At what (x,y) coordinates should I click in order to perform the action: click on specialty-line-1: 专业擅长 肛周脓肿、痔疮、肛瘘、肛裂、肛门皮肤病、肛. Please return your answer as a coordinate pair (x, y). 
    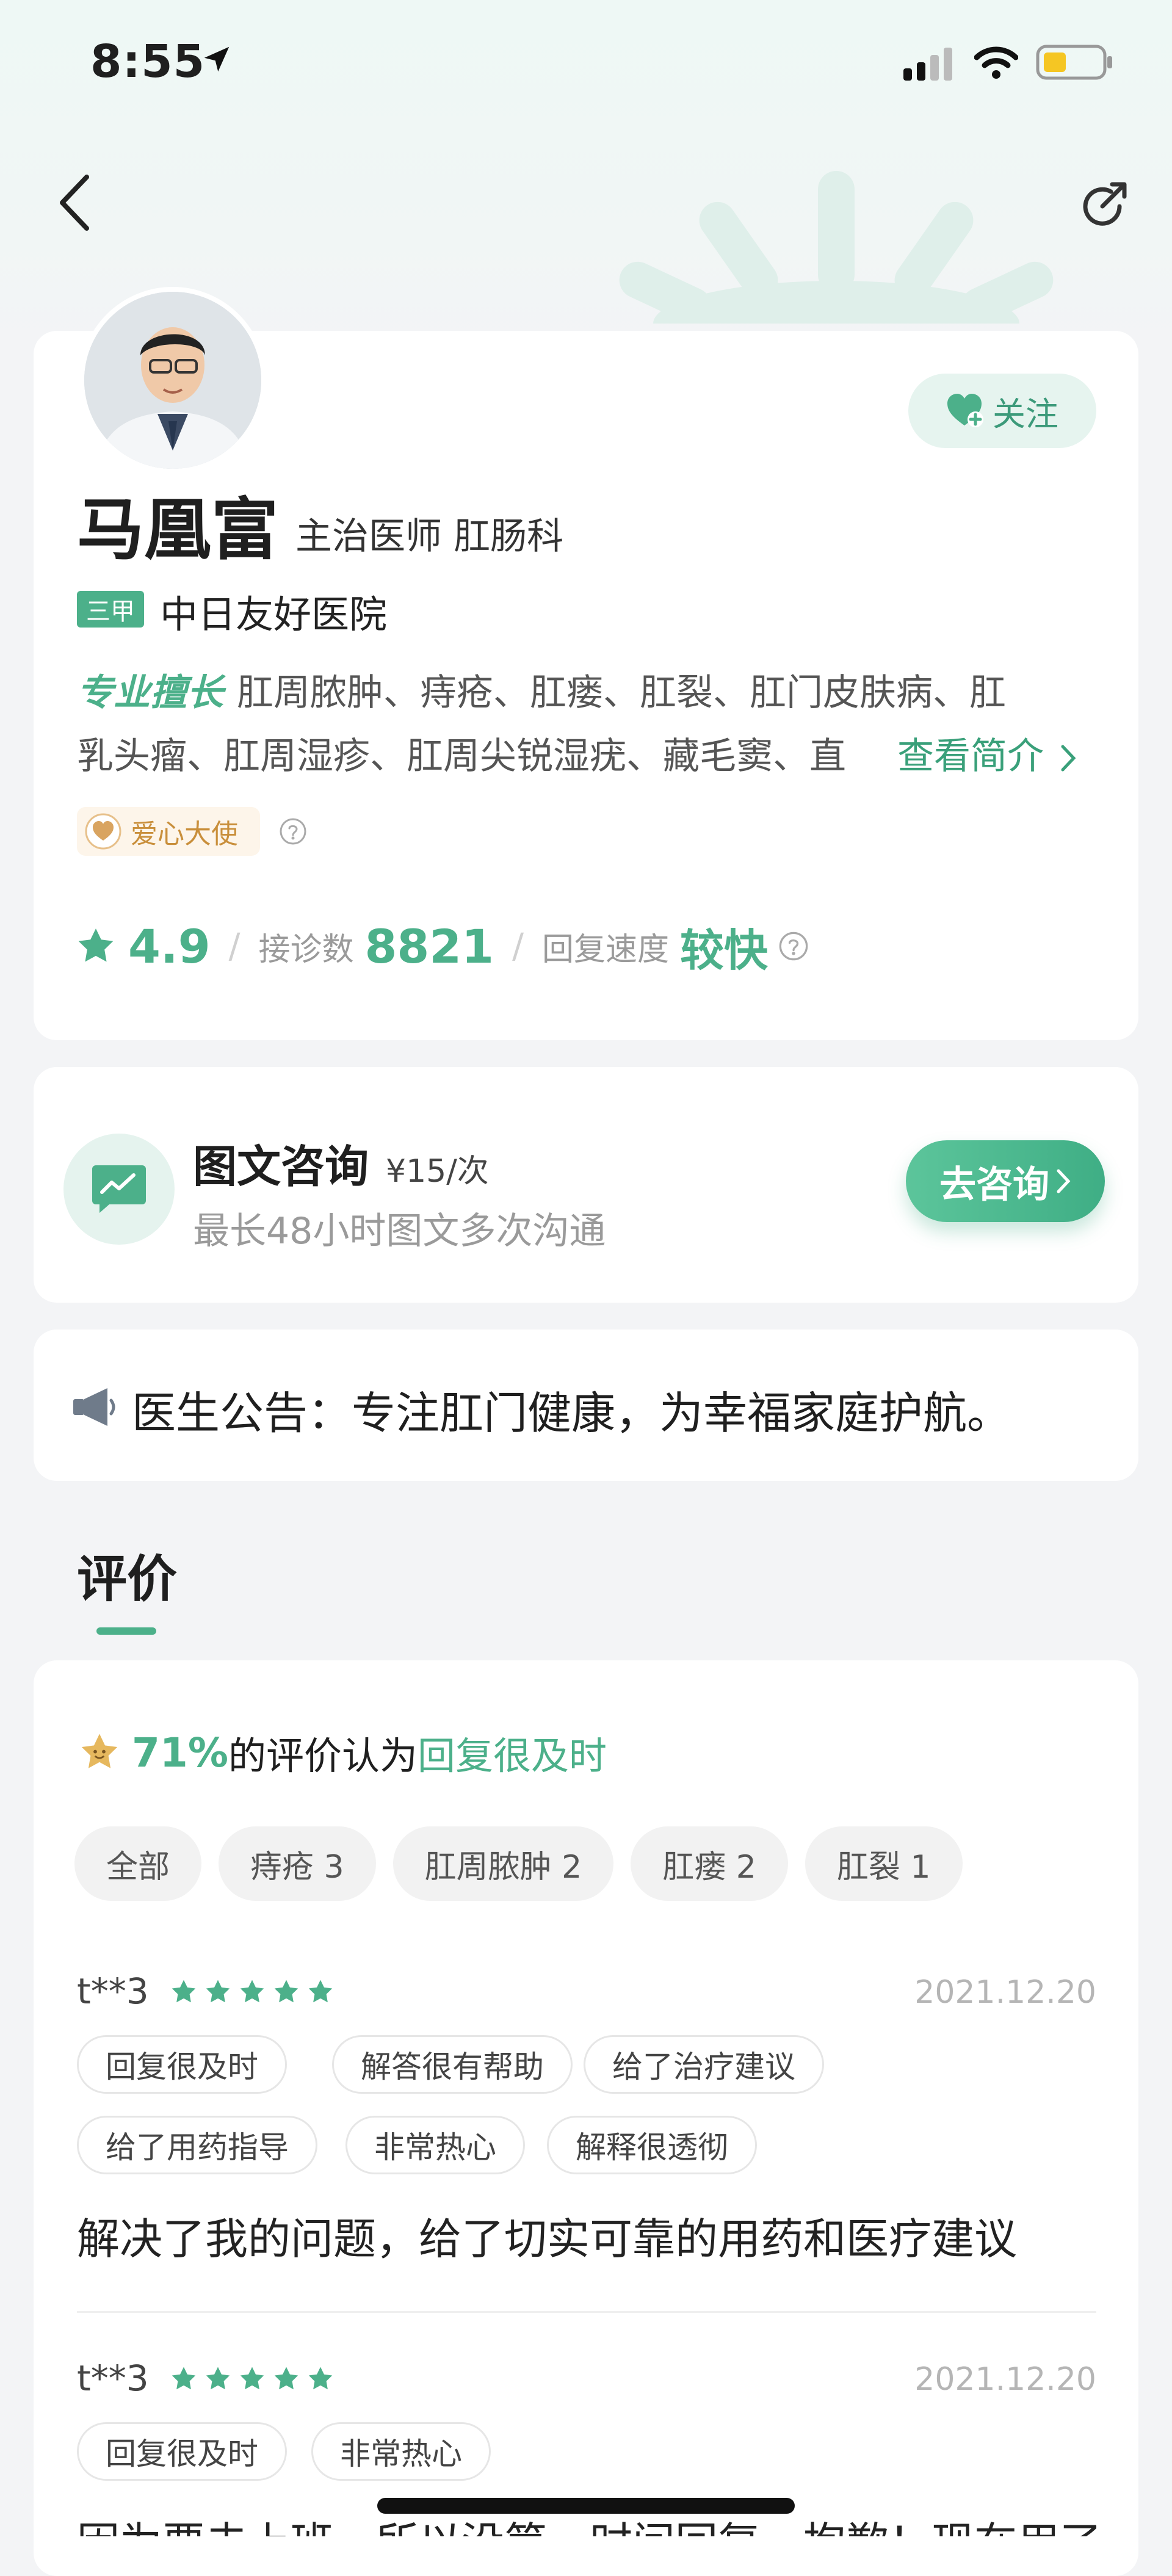
    Looking at the image, I should click on (589, 689).